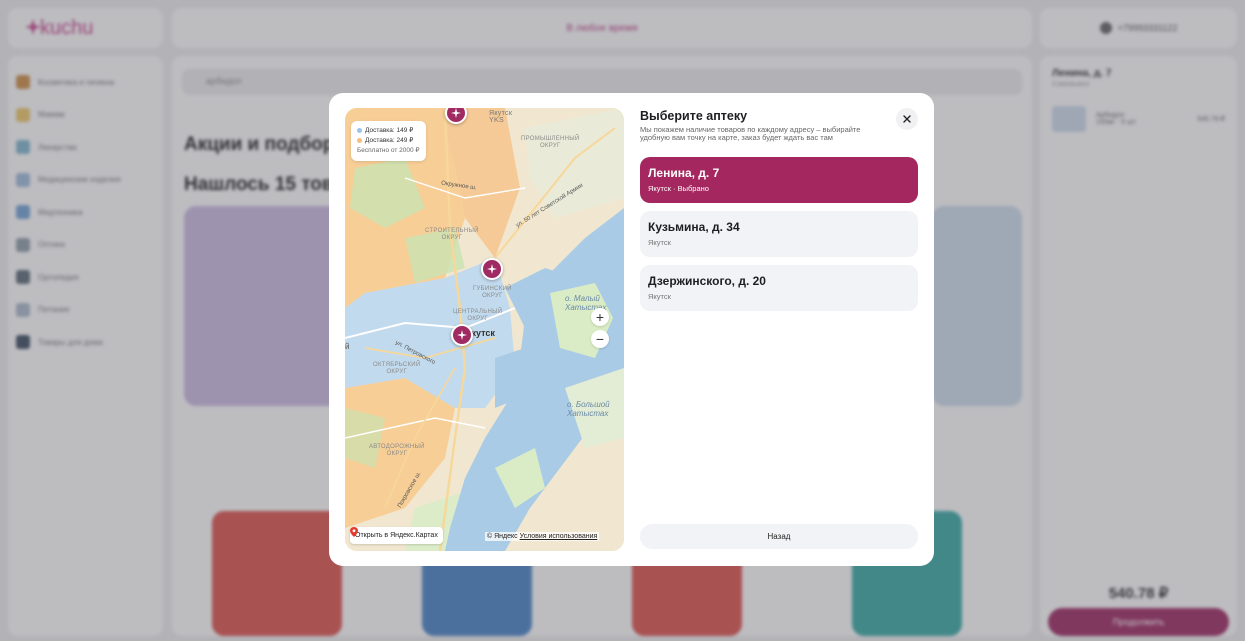  I want to click on open-maps-label: Открыть в Яндекс.Картах, so click(396, 535).